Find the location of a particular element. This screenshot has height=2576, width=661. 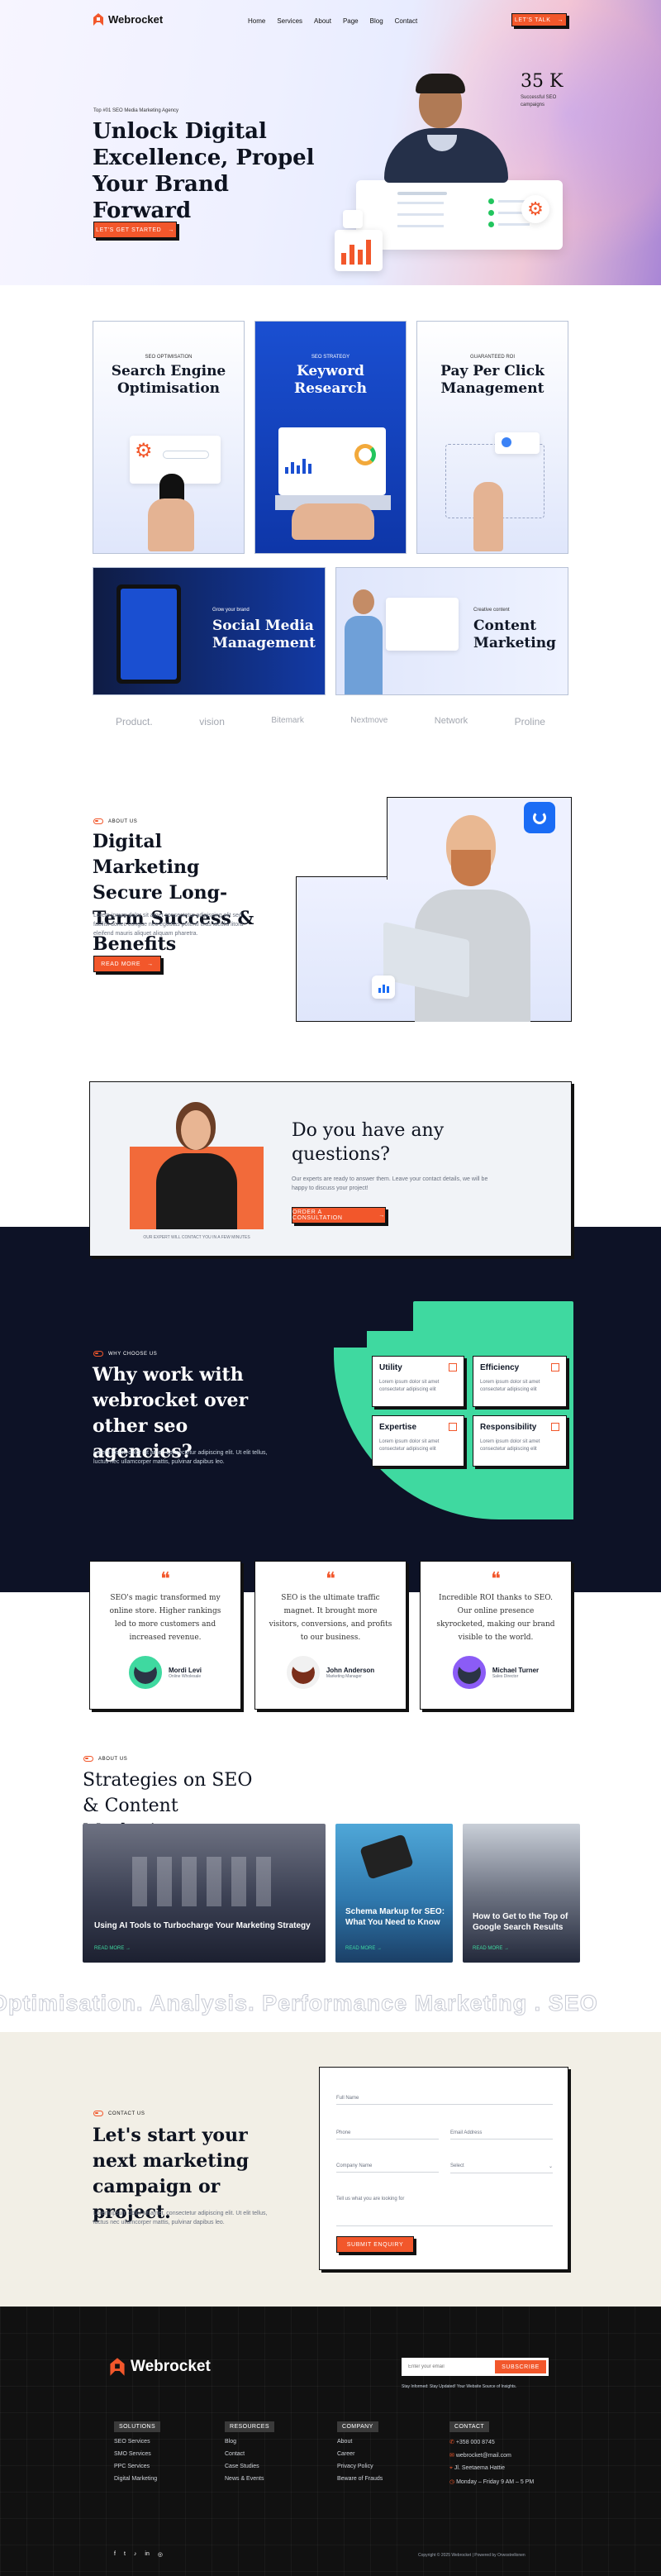

footer-logo: Webrocket is located at coordinates (160, 2367).